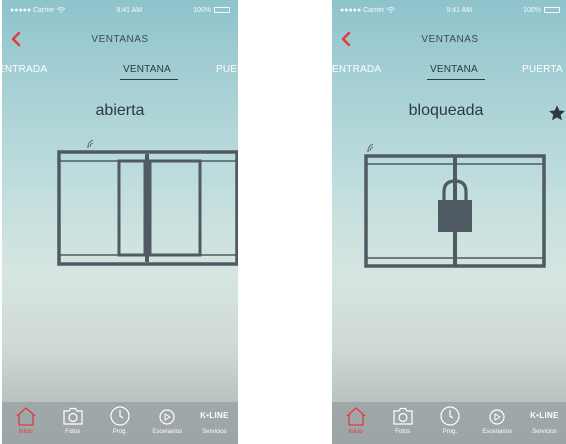 This screenshot has height=444, width=566. What do you see at coordinates (227, 69) in the screenshot?
I see `tab-puerta: PUERTA DE` at bounding box center [227, 69].